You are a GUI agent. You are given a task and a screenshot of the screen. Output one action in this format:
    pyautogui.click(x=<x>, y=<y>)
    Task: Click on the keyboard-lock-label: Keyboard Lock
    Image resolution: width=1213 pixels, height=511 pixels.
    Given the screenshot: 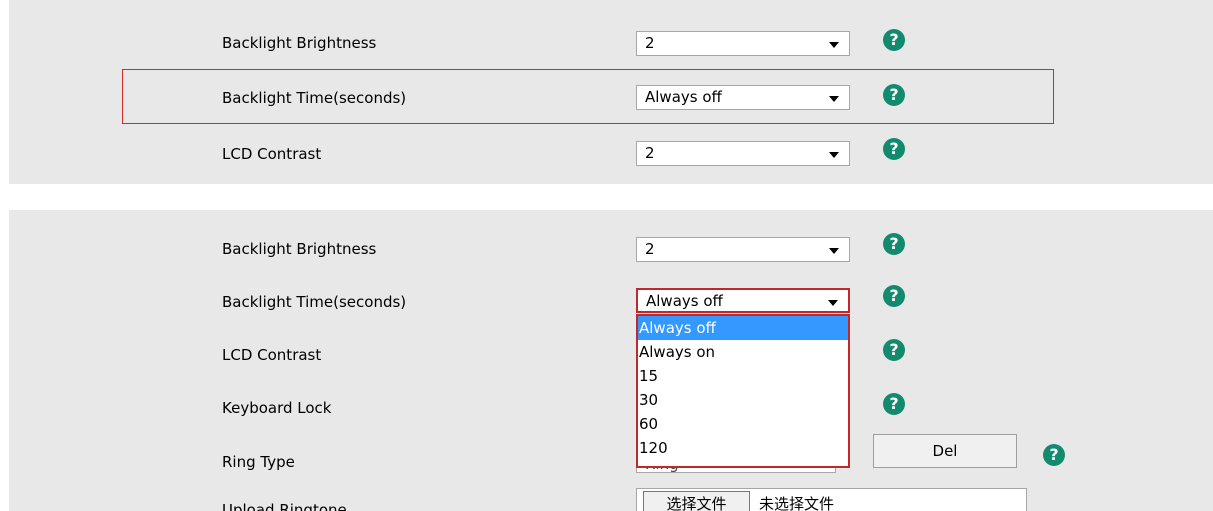 What is the action you would take?
    pyautogui.click(x=277, y=408)
    